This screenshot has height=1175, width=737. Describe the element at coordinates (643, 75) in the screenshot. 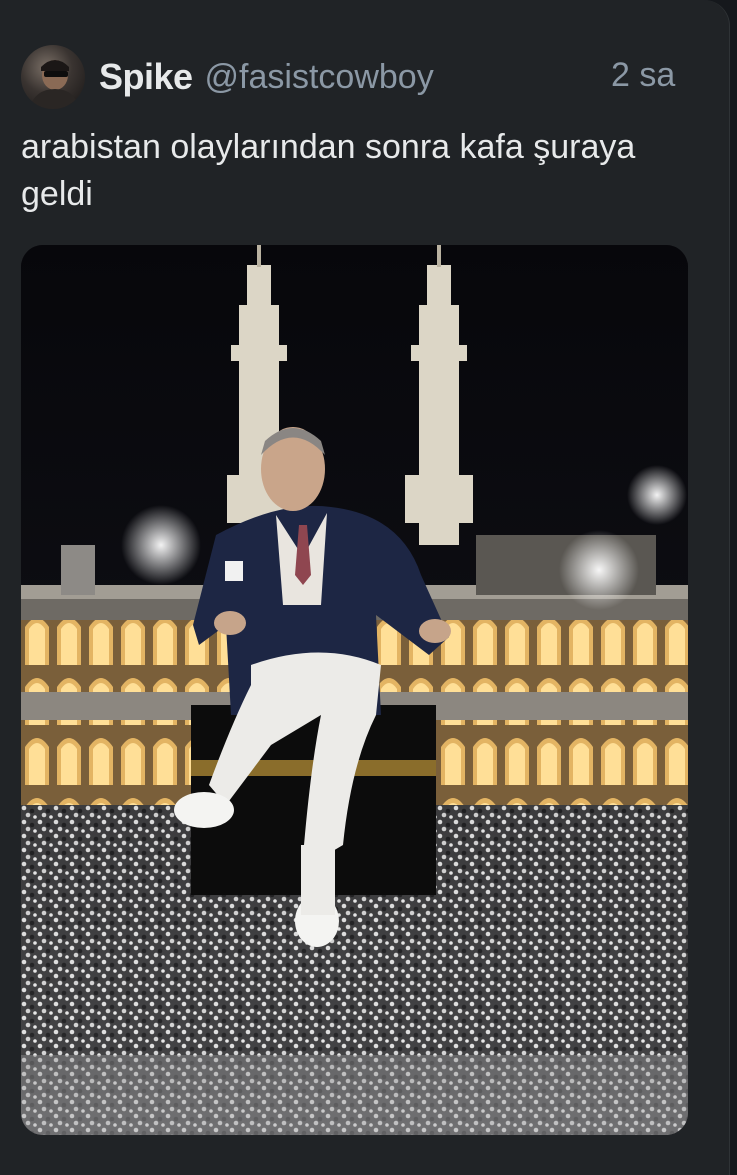

I see `tweet-timestamp: 2 sa` at that location.